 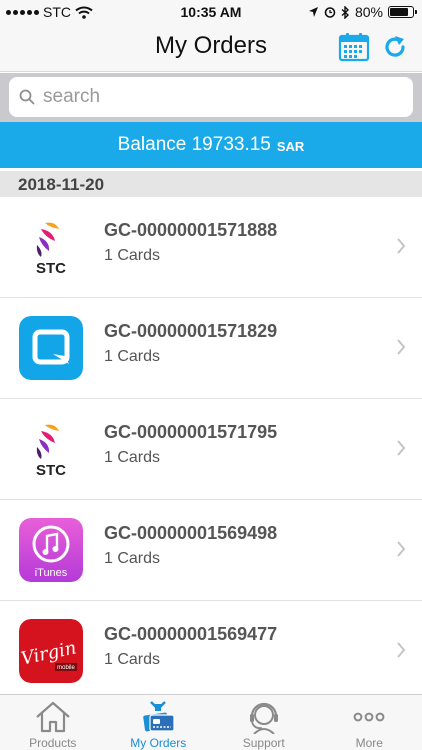 What do you see at coordinates (191, 331) in the screenshot?
I see `order-id: GC-00000001571829` at bounding box center [191, 331].